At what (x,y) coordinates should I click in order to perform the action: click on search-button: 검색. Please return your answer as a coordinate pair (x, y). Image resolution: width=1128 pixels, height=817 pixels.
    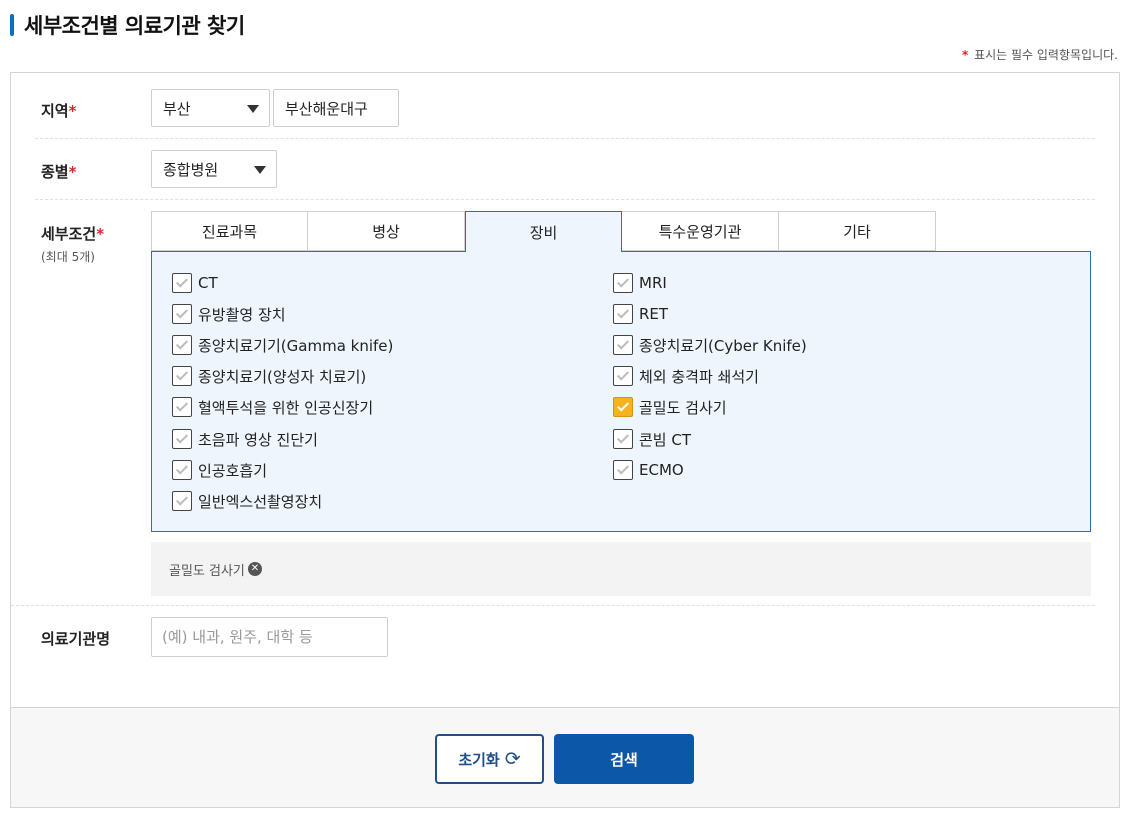
    Looking at the image, I should click on (624, 759).